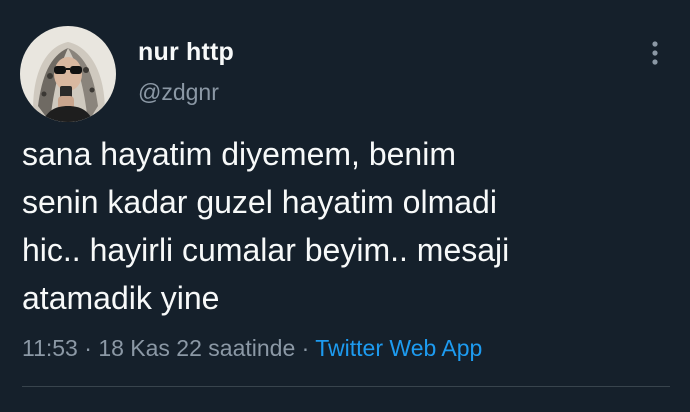 The image size is (690, 412). Describe the element at coordinates (346, 386) in the screenshot. I see `divider` at that location.